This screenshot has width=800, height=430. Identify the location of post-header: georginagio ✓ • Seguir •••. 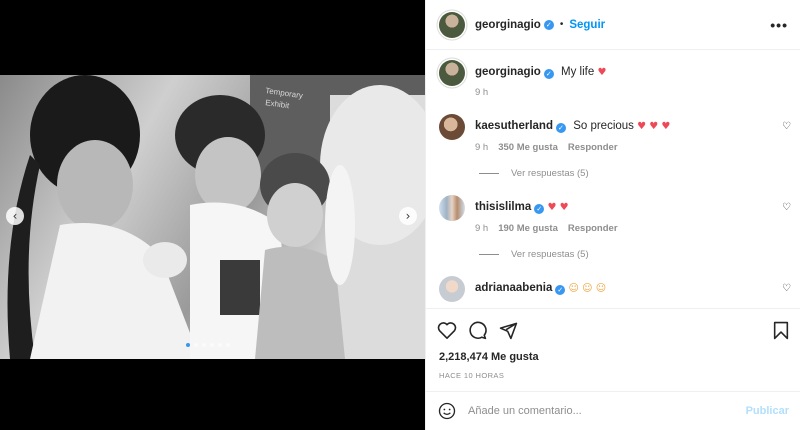
(613, 25).